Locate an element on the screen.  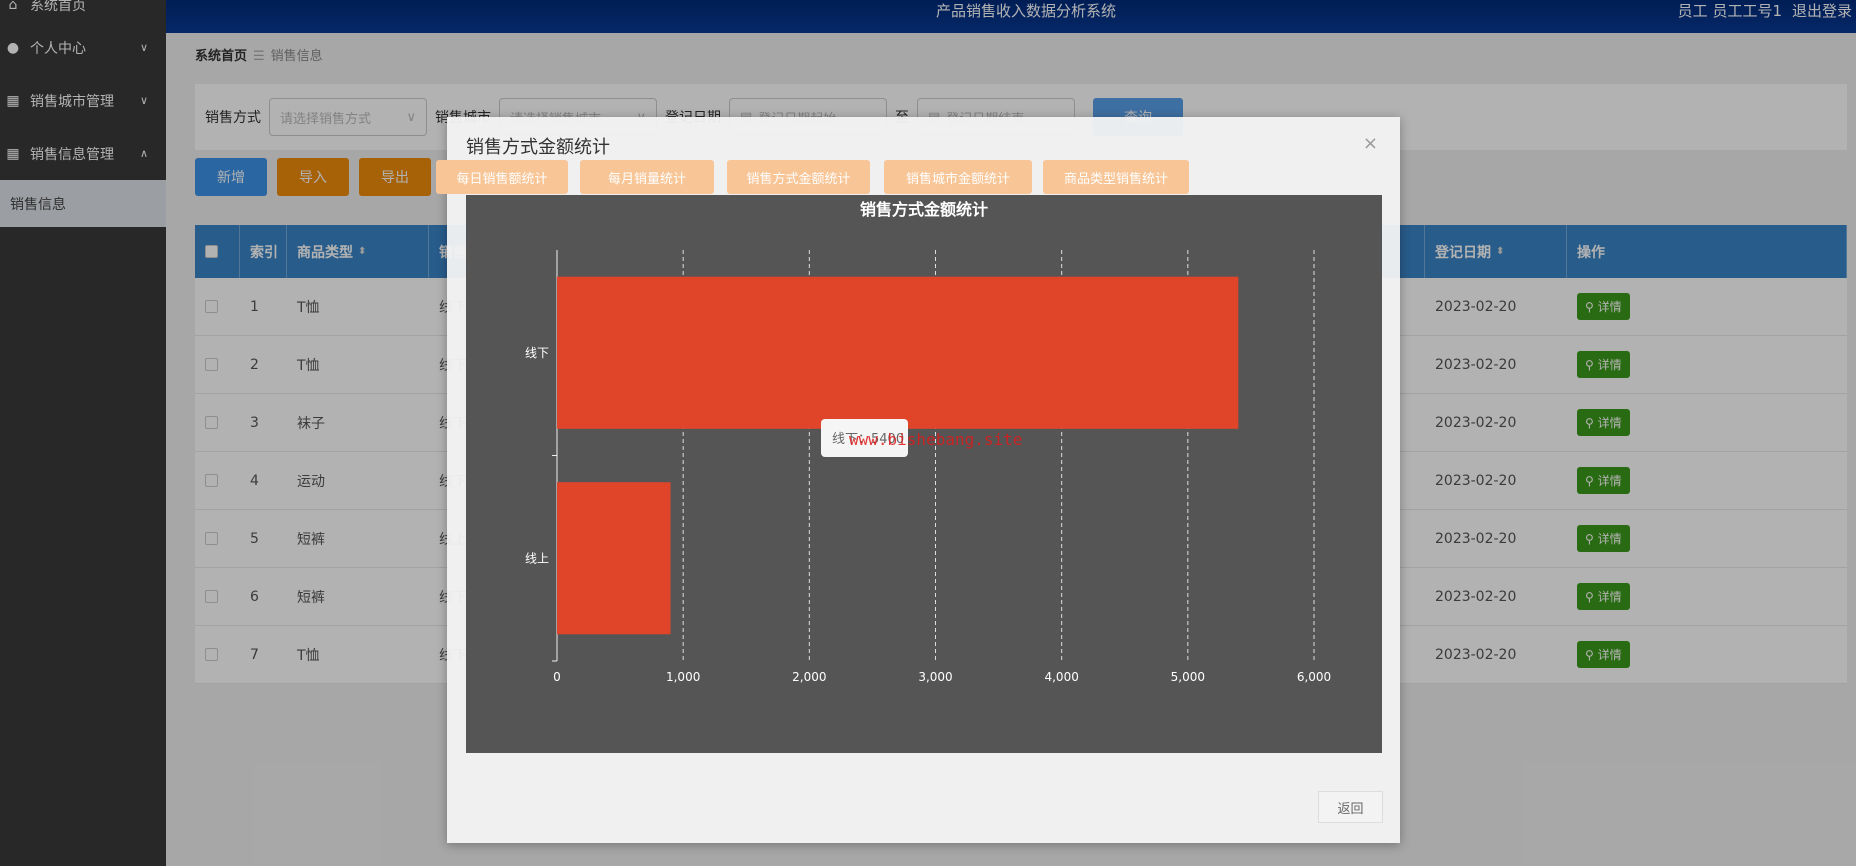
monthly-stats-button: 每月销量统计 is located at coordinates (647, 177).